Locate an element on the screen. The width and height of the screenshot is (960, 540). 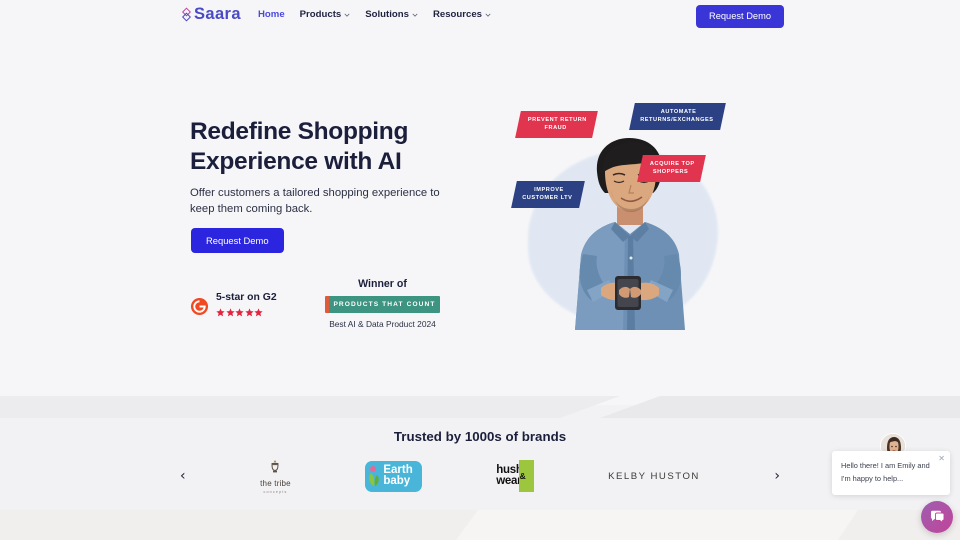
award-caption: Best AI & Data Product 2024 is located at coordinates (382, 323).